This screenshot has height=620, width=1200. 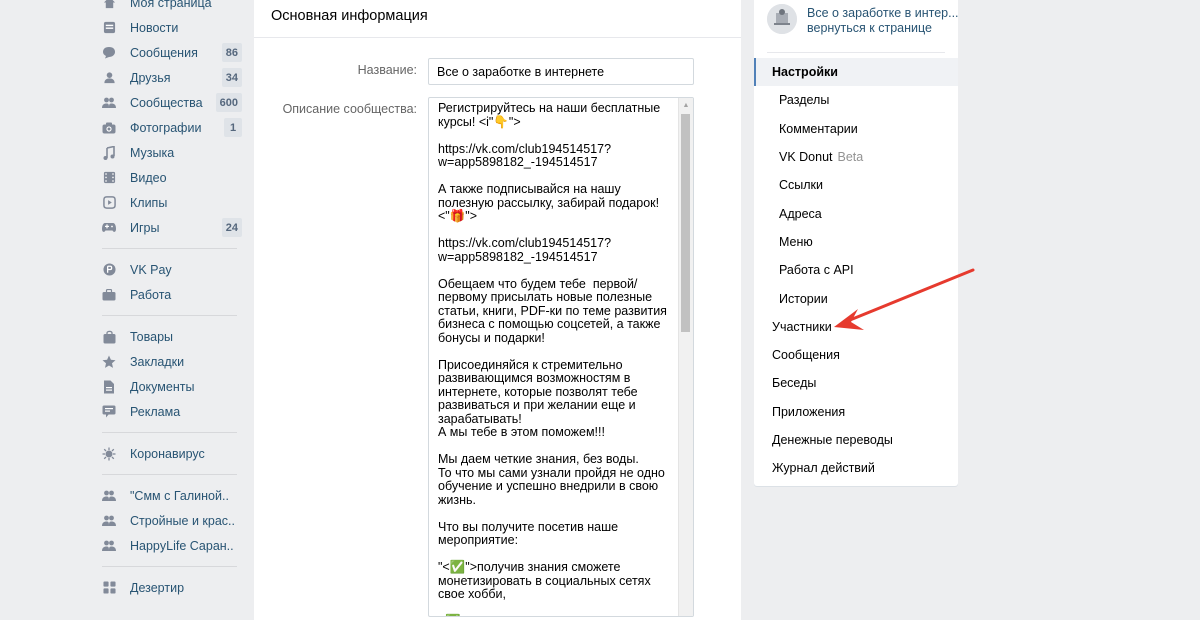 I want to click on nav-bookmarks: Закладки, so click(x=172, y=361).